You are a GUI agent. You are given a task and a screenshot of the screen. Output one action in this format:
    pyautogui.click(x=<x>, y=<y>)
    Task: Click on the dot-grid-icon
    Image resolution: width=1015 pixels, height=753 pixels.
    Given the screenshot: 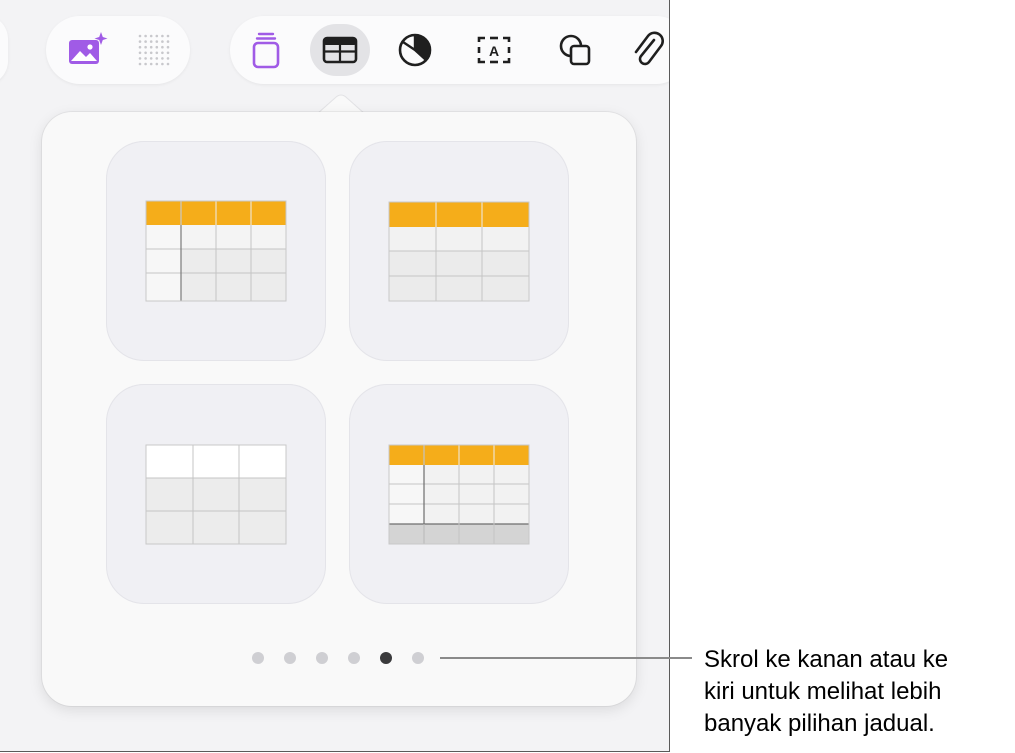 What is the action you would take?
    pyautogui.click(x=154, y=50)
    